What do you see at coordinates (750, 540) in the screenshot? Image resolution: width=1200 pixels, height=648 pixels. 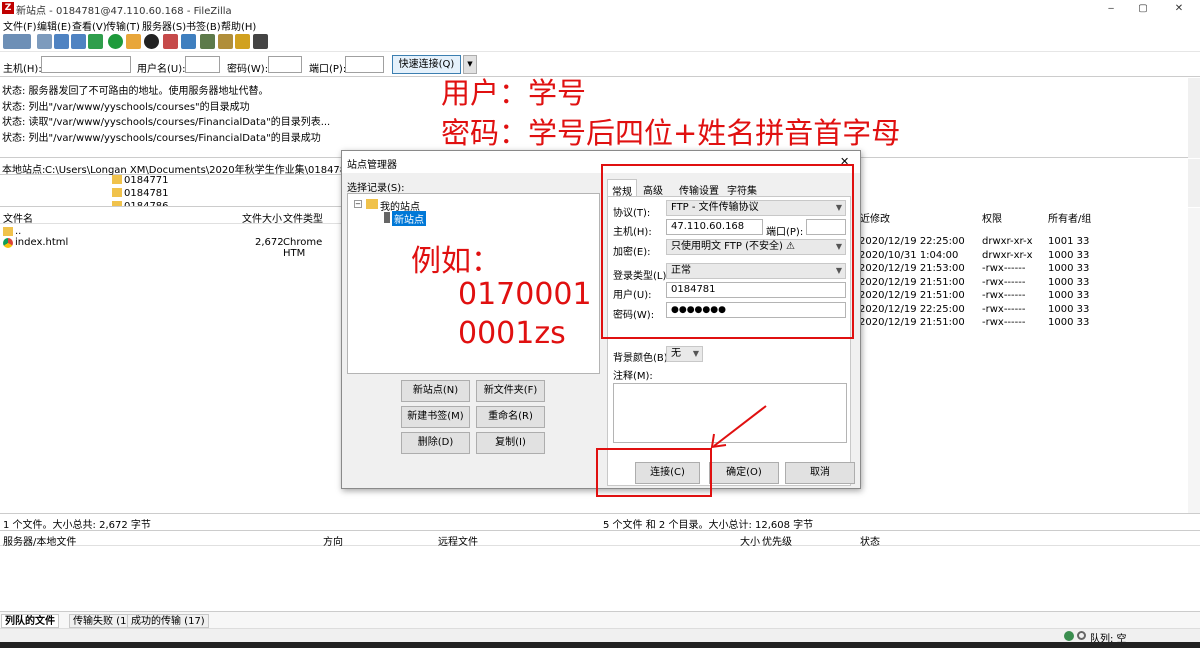 I see `col-size: 大小` at bounding box center [750, 540].